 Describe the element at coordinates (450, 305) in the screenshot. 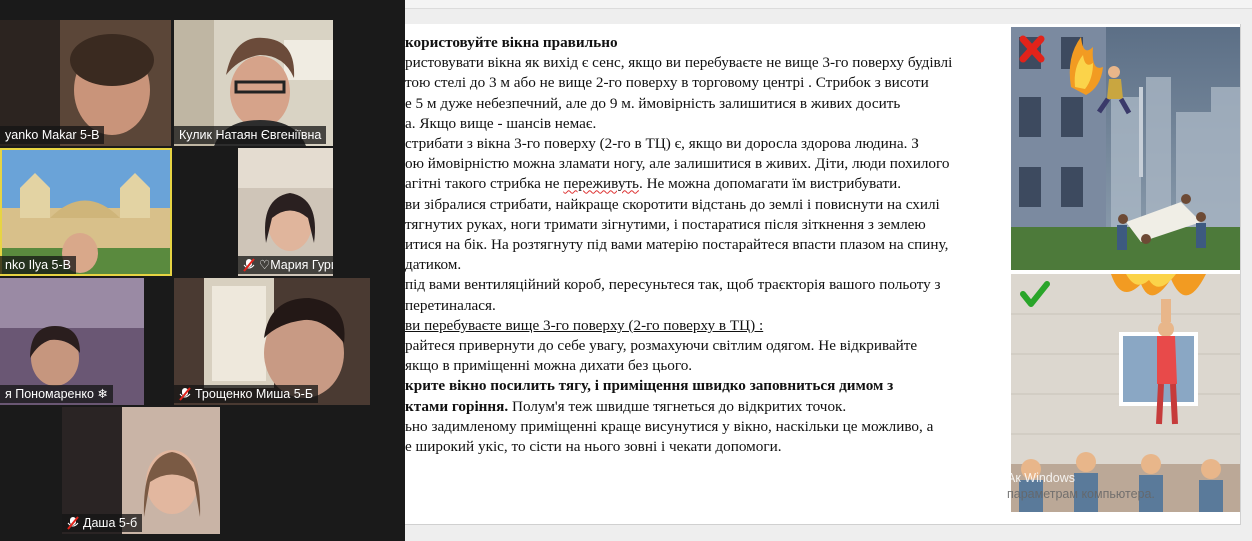

I see `slide-line: перетиналася.` at that location.